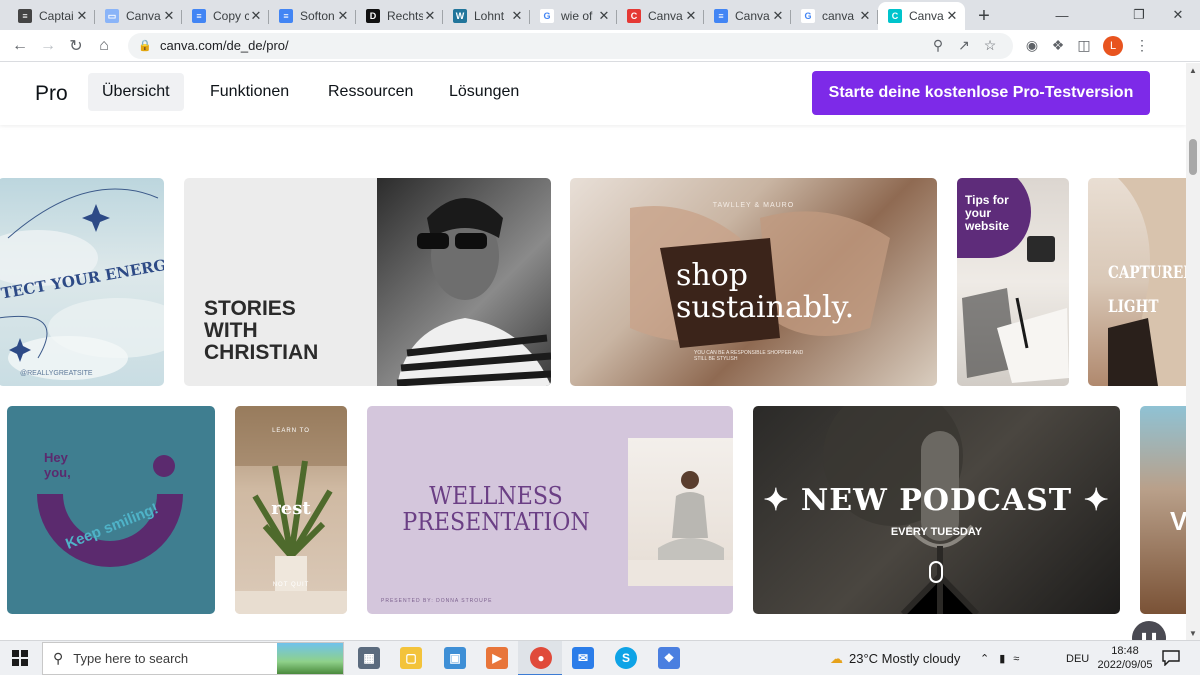  What do you see at coordinates (1149, 630) in the screenshot?
I see `help-chat-icon: ❚❚` at bounding box center [1149, 630].